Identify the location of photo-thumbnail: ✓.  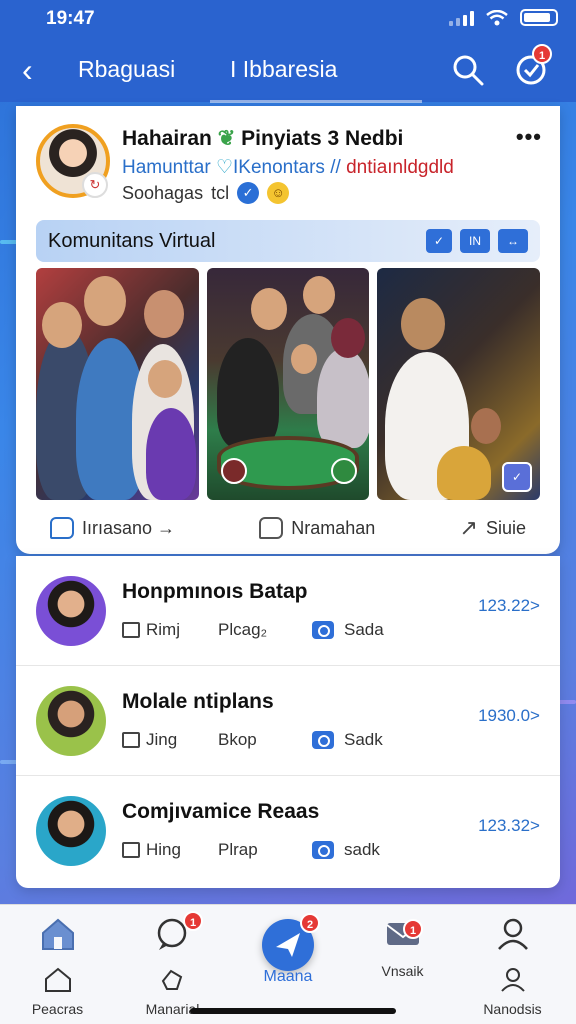
(459, 384).